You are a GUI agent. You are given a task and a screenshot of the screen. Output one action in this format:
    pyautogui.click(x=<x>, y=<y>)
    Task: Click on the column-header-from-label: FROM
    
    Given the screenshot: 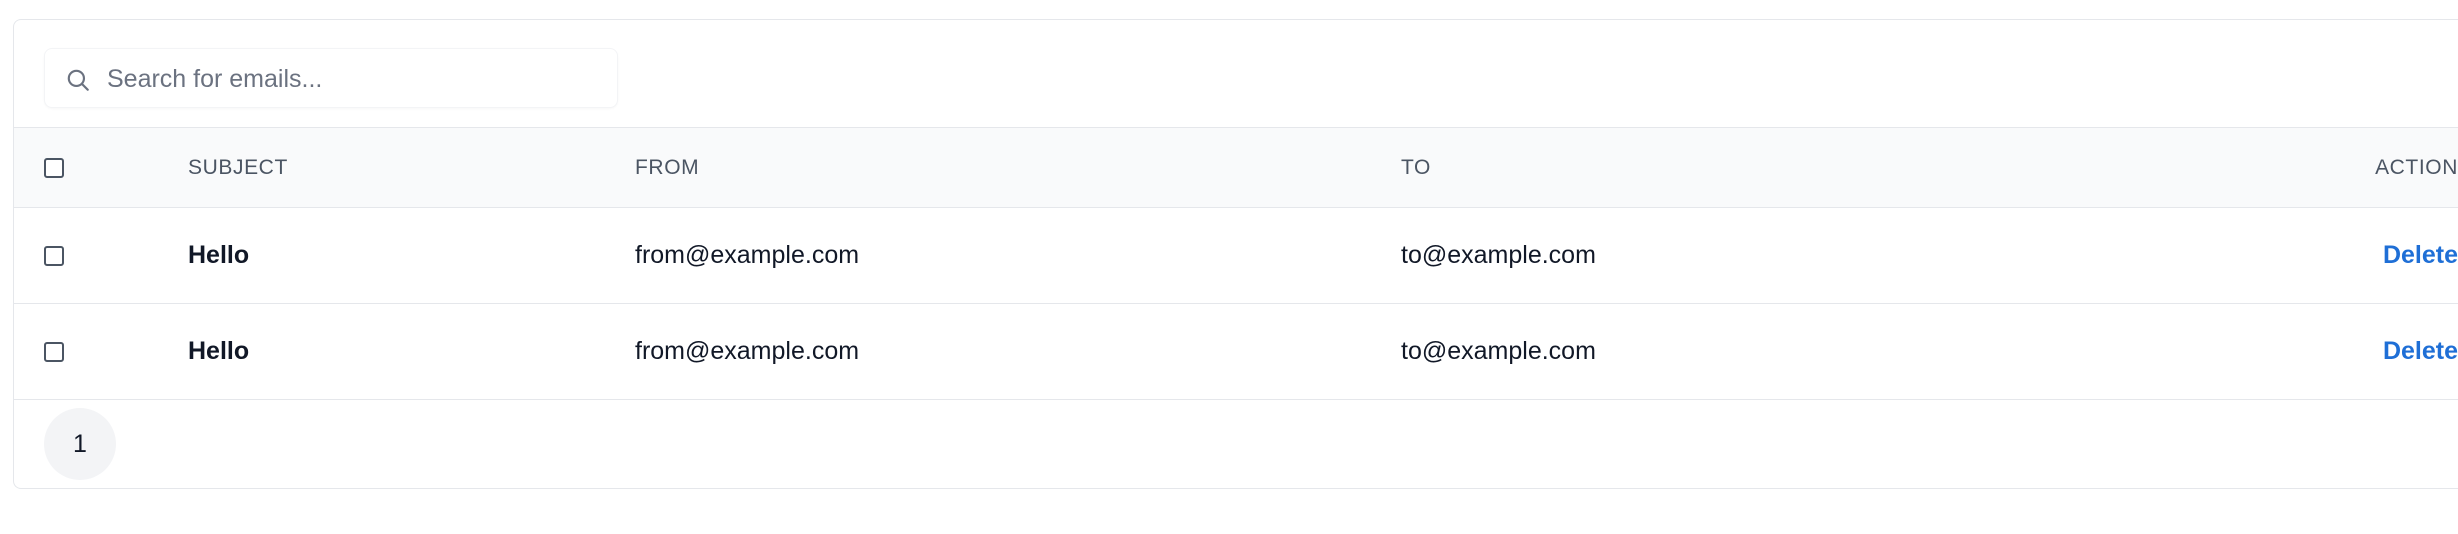 What is the action you would take?
    pyautogui.click(x=667, y=167)
    